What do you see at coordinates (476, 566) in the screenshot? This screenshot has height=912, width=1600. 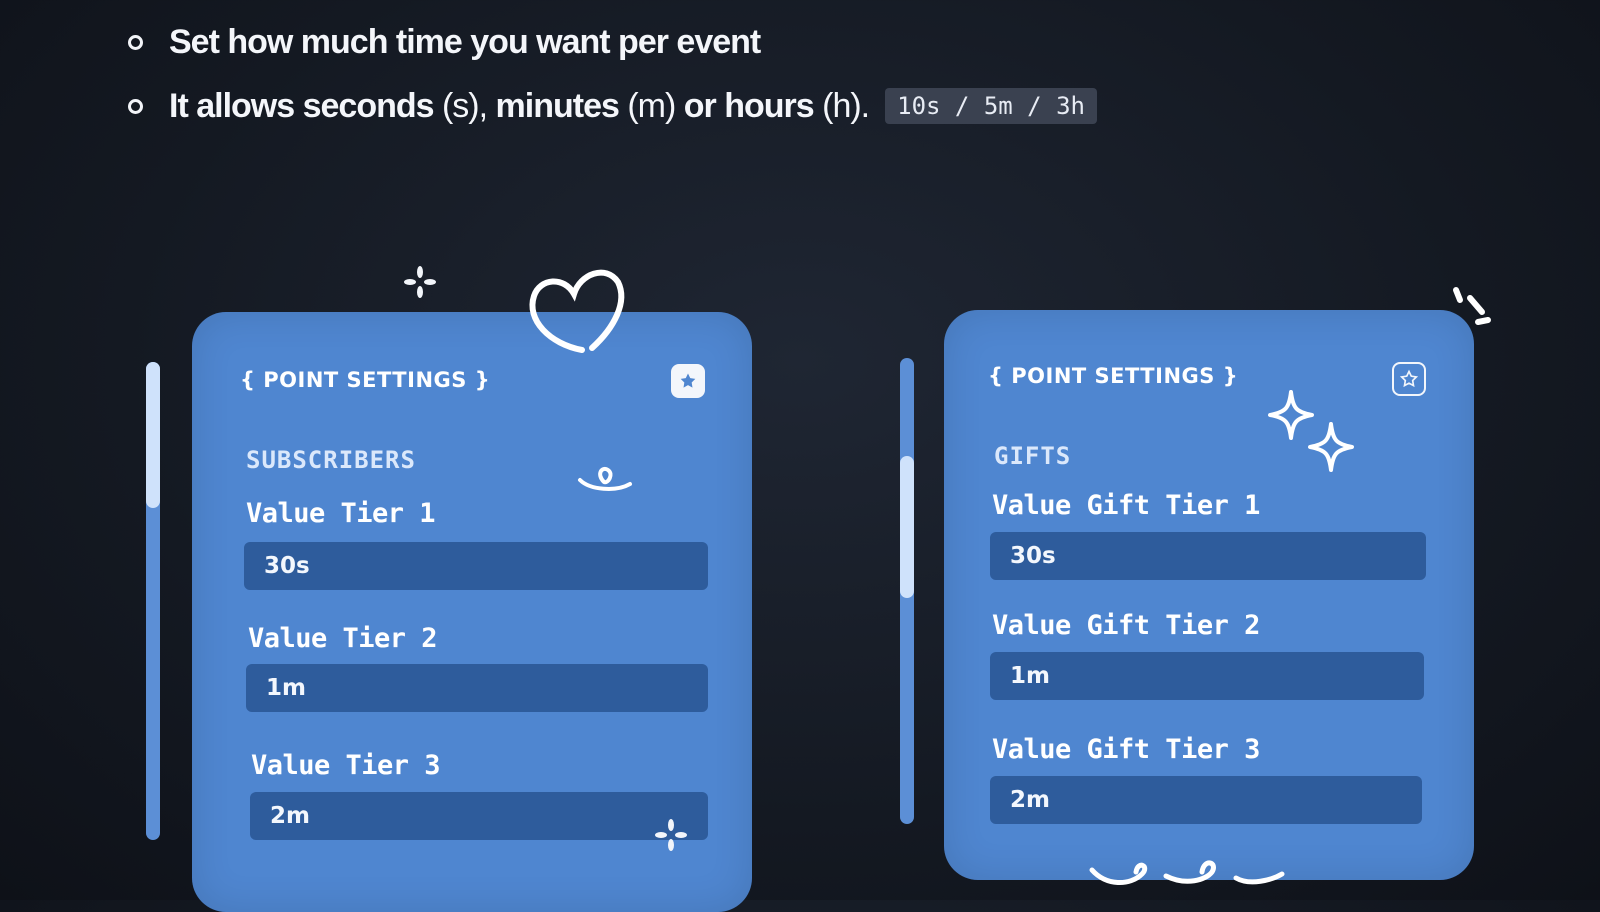 I see `input-tier-1: 30s` at bounding box center [476, 566].